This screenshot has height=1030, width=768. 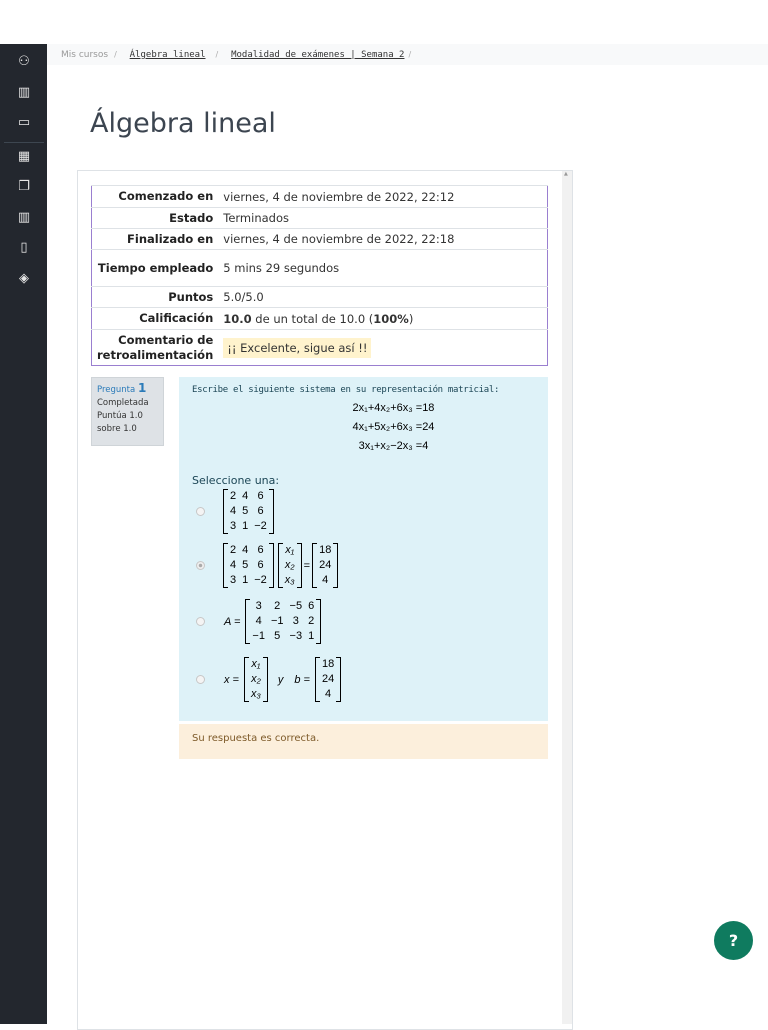 I want to click on equation: 3x₁+x₂−2x₃ =4, so click(x=393, y=446).